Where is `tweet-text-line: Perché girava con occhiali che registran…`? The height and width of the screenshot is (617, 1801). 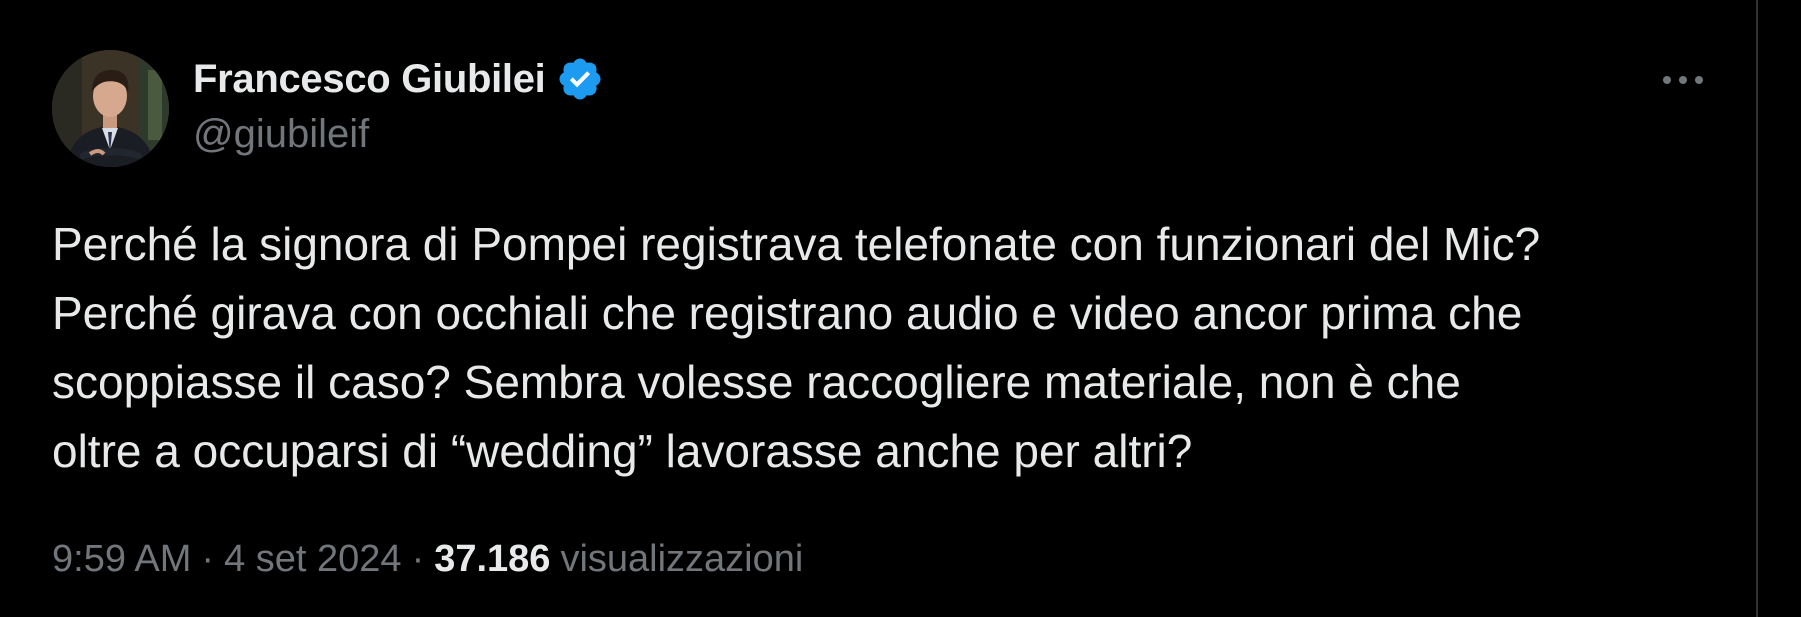
tweet-text-line: Perché girava con occhiali che registran… is located at coordinates (787, 313).